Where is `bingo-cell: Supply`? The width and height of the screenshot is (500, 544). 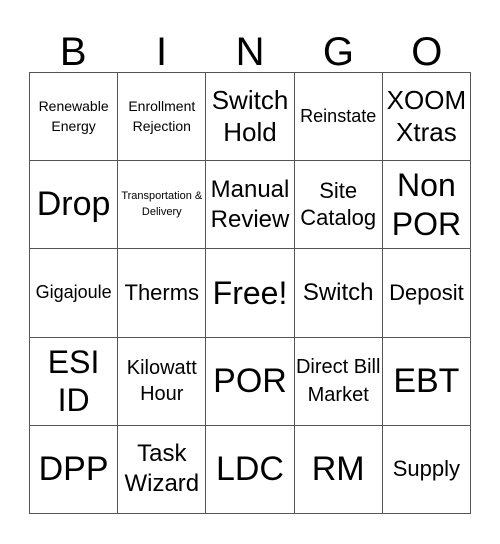 bingo-cell: Supply is located at coordinates (426, 469).